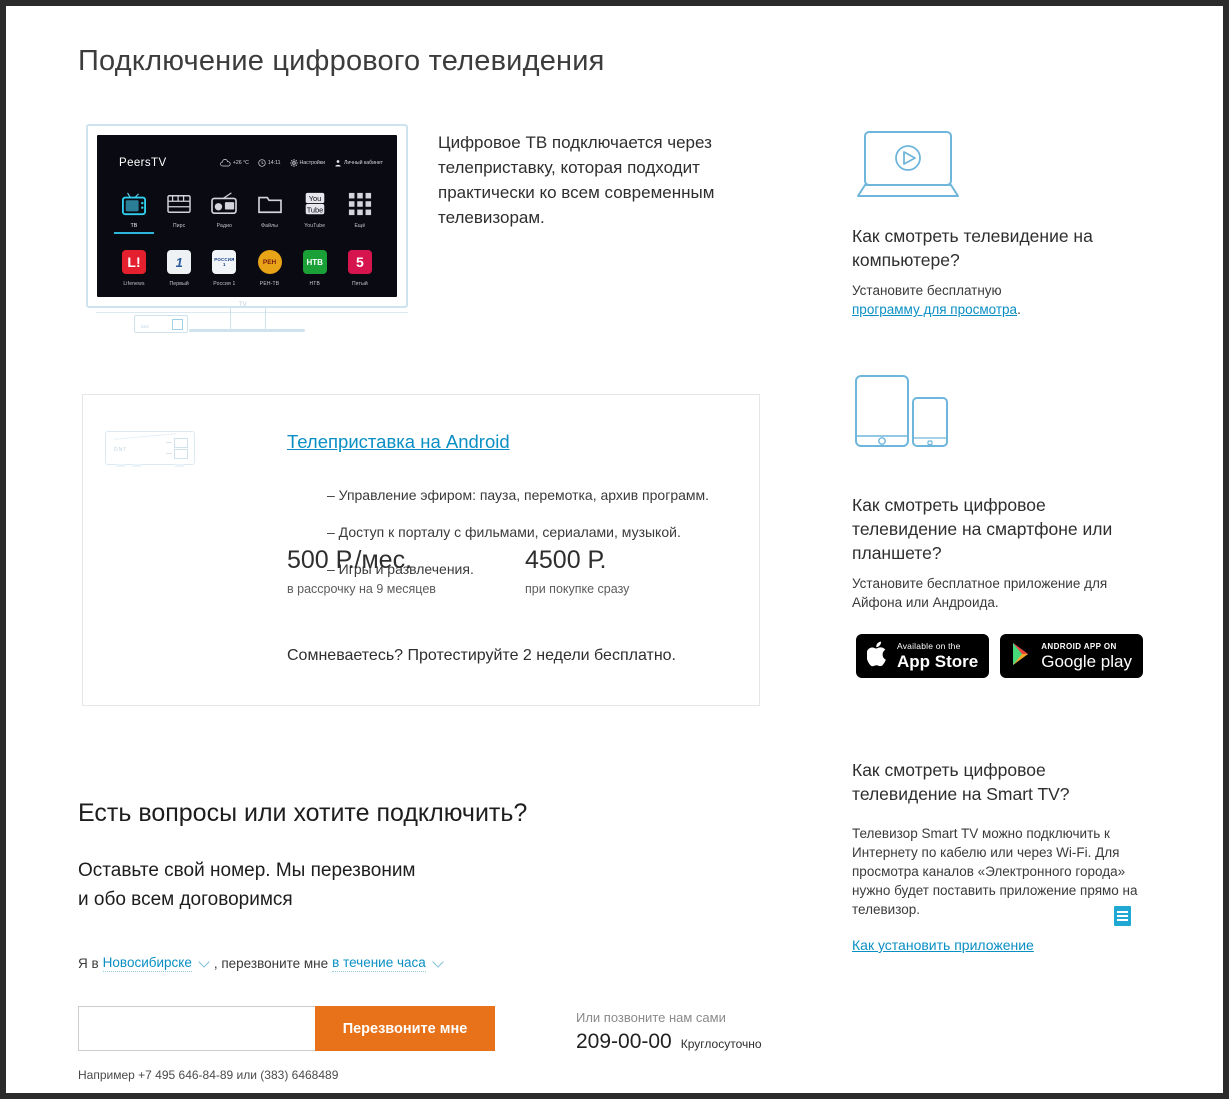  I want to click on play-triangle-icon, so click(1022, 656).